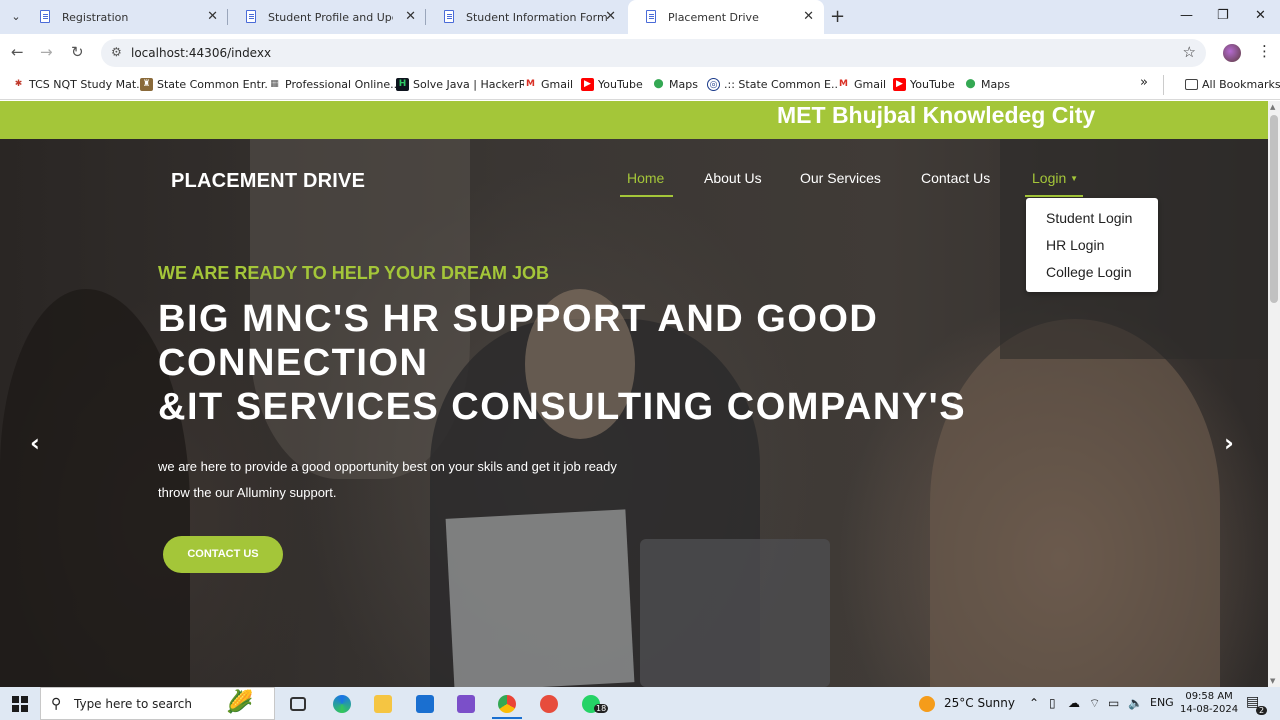  What do you see at coordinates (1052, 703) in the screenshot?
I see `meet-icon: ▯` at bounding box center [1052, 703].